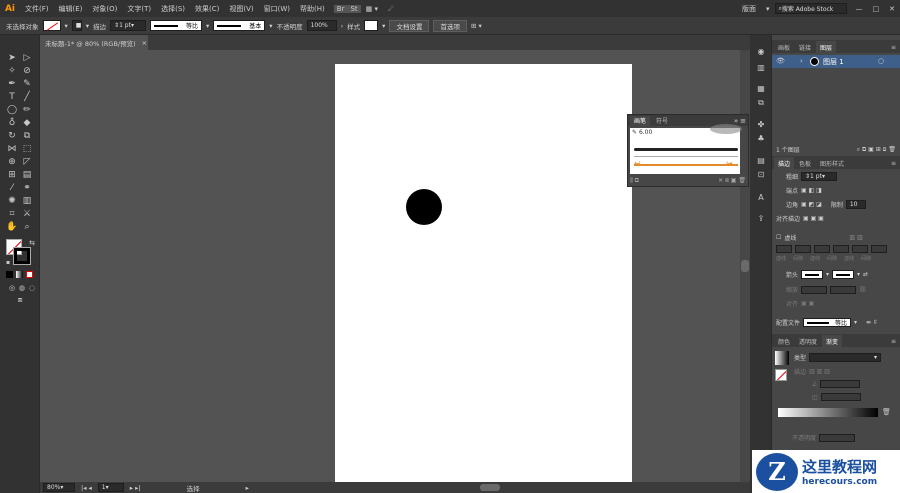  What do you see at coordinates (837, 437) in the screenshot?
I see `gradient-opacity-input` at bounding box center [837, 437].